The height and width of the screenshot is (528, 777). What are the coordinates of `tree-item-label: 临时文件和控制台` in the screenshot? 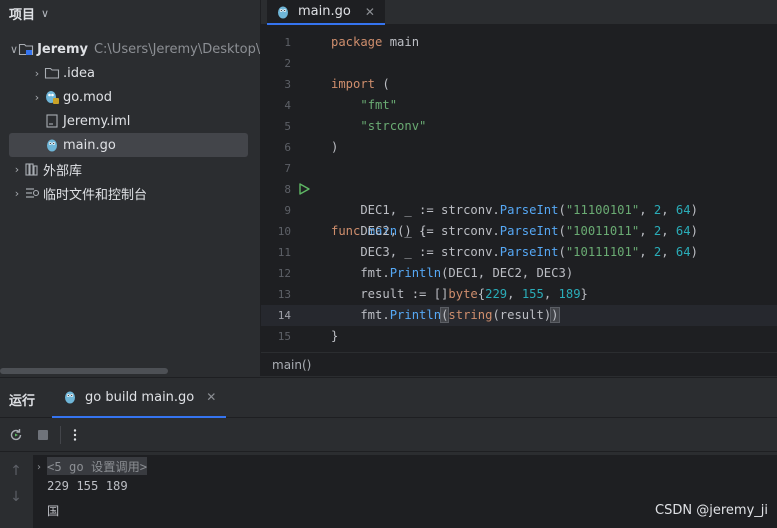 It's located at (95, 195).